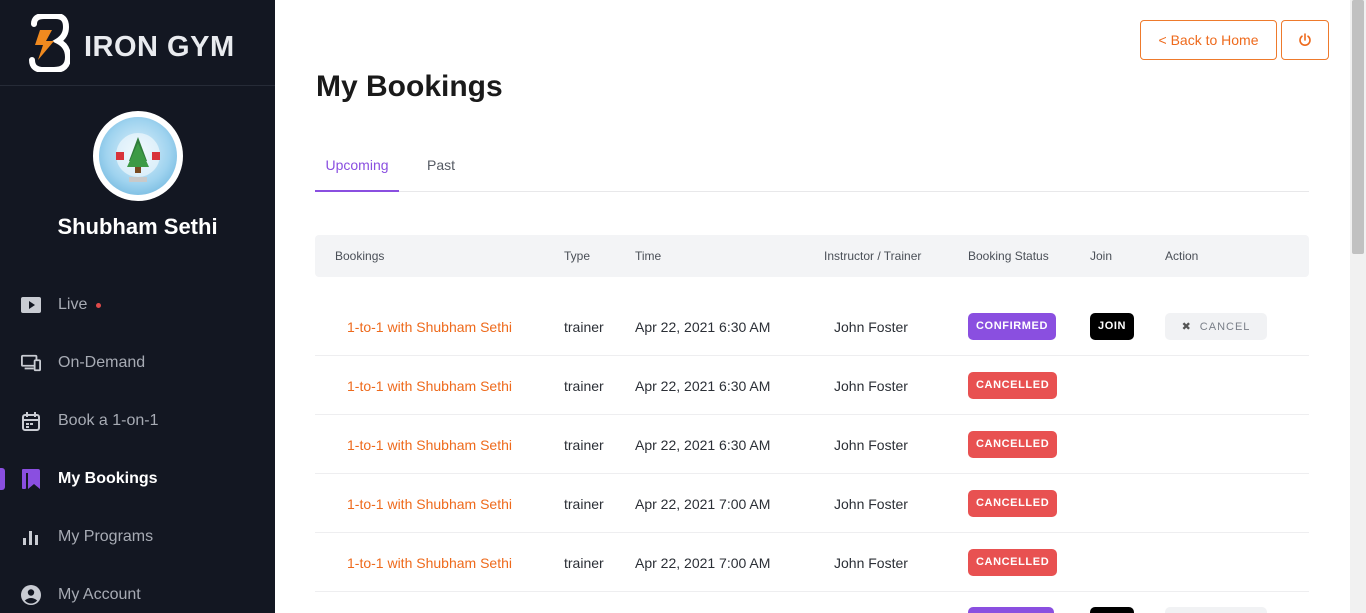 This screenshot has height=613, width=1366. I want to click on cancel-label: CANCEL, so click(1225, 326).